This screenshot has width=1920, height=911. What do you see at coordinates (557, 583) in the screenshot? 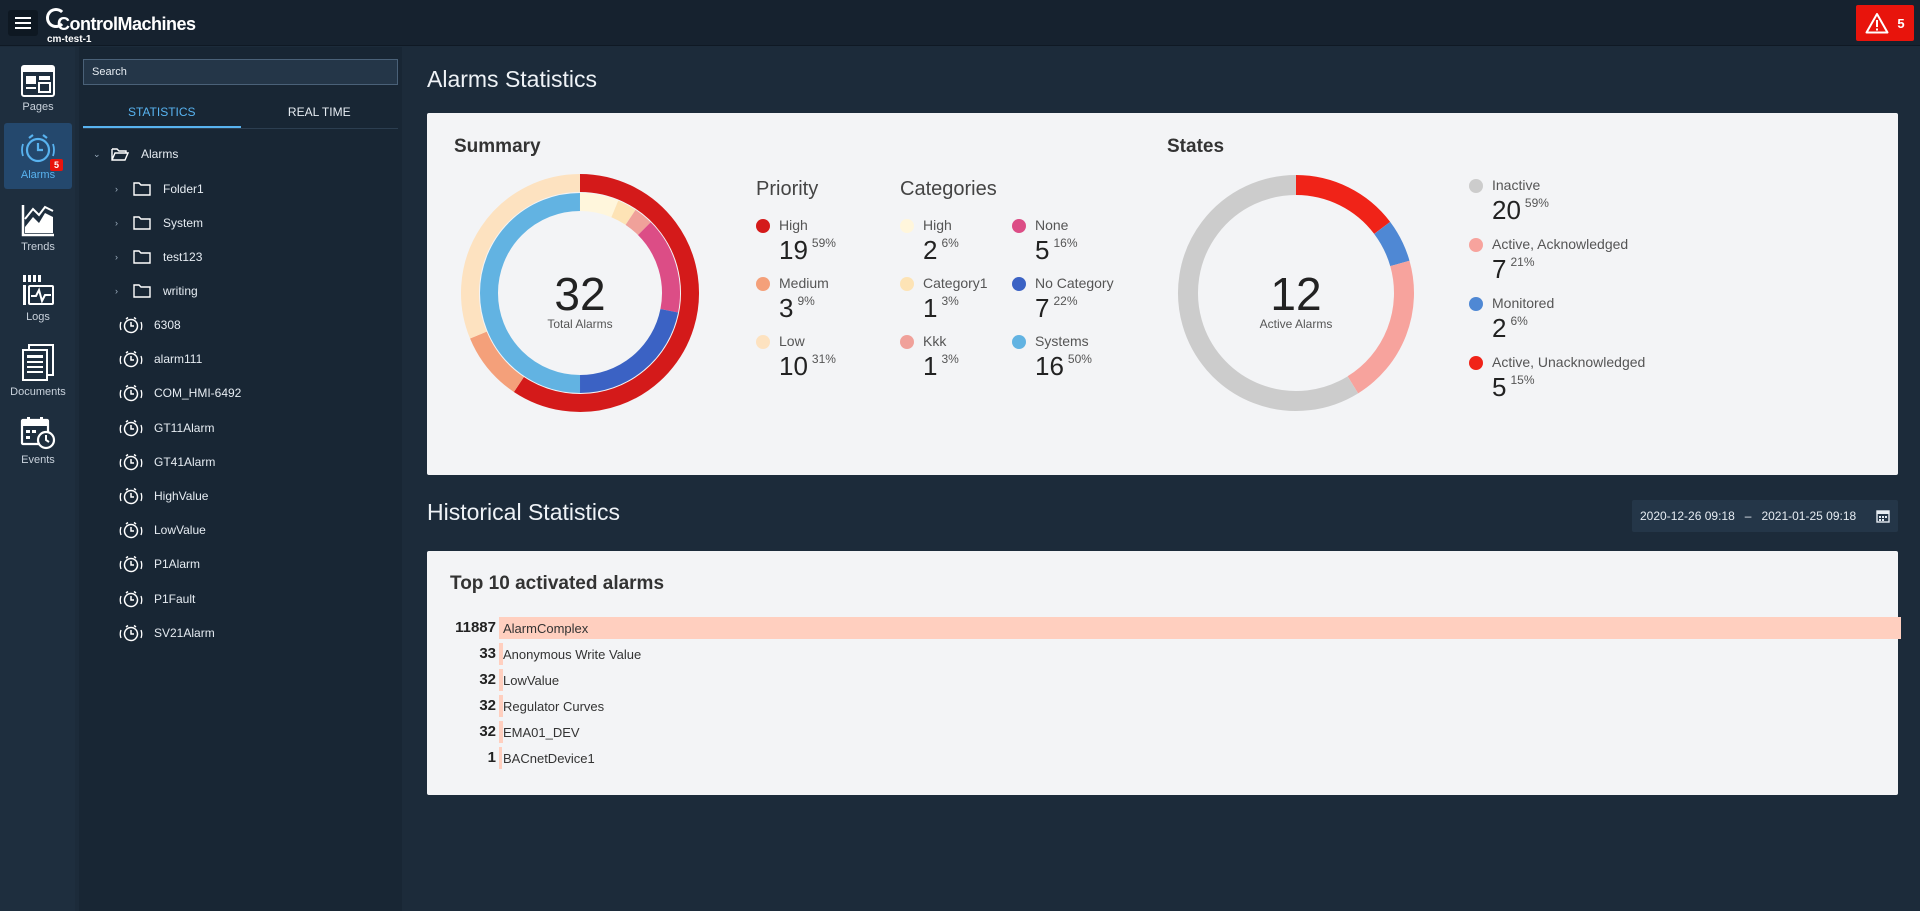
I see `top-alarms-title: Top 10 activated alarms` at bounding box center [557, 583].